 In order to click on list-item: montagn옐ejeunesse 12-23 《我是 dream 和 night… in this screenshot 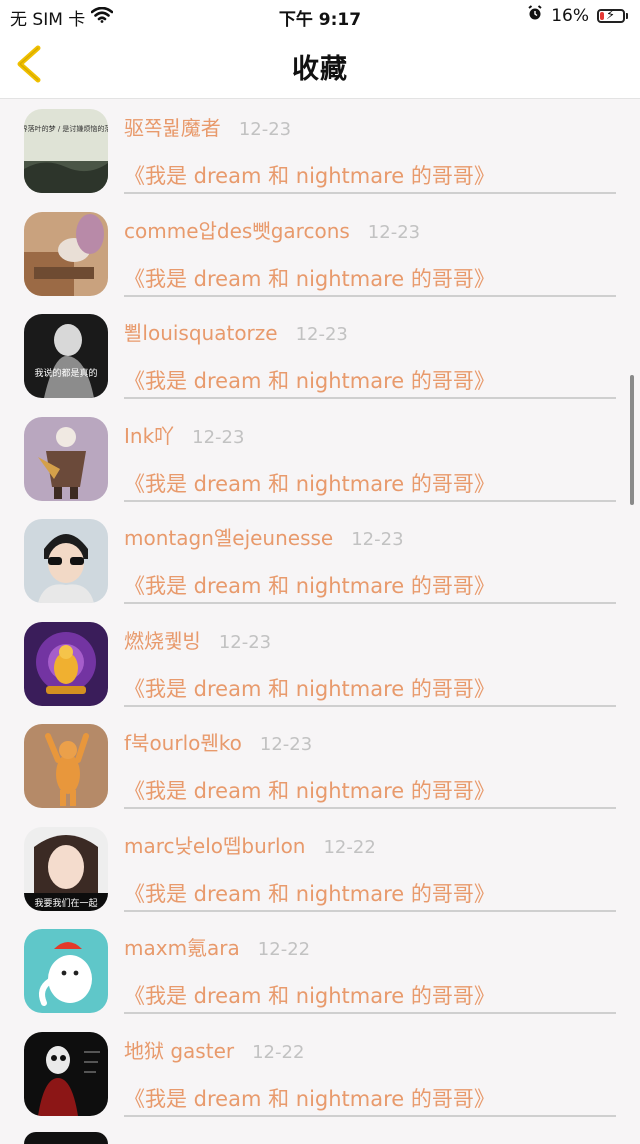, I will do `click(320, 560)`.